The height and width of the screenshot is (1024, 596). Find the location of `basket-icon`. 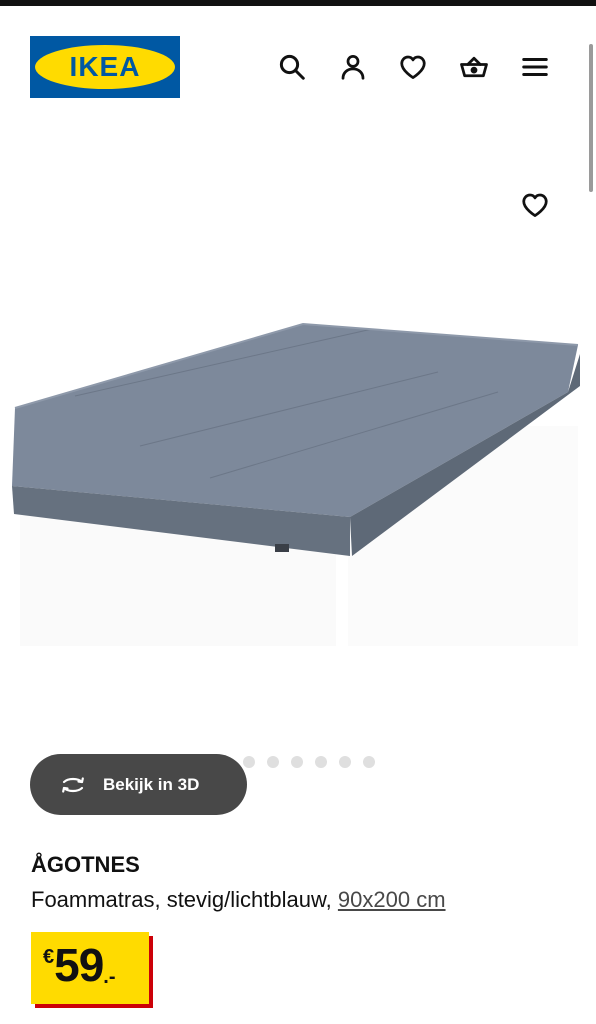

basket-icon is located at coordinates (474, 67).